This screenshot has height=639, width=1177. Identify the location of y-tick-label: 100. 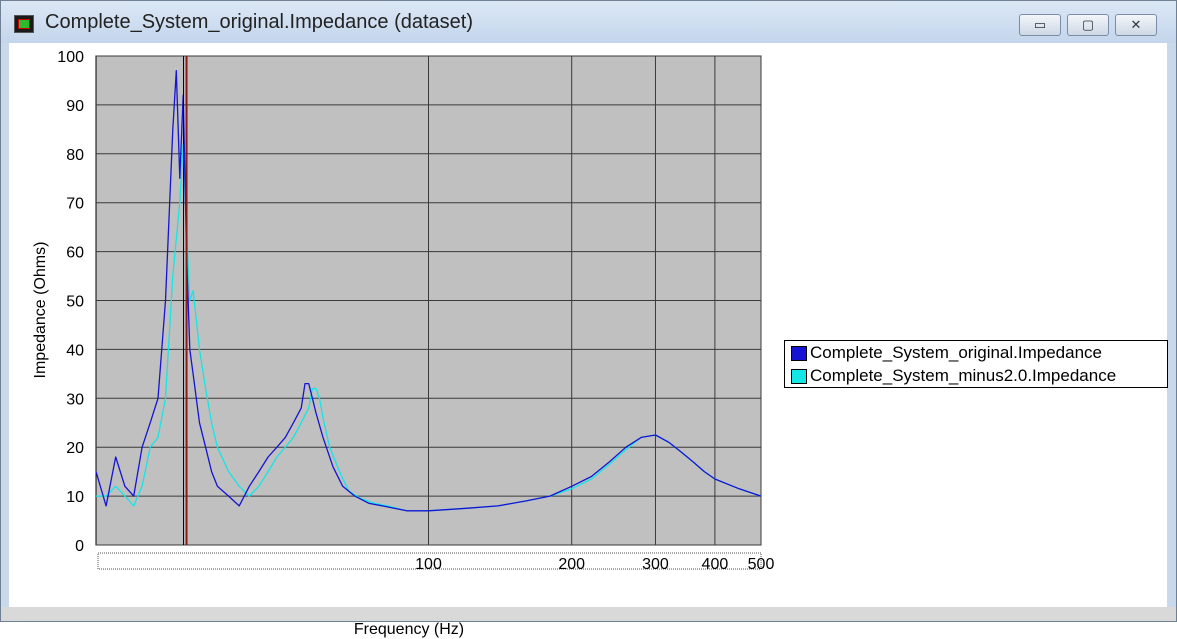
(70, 57).